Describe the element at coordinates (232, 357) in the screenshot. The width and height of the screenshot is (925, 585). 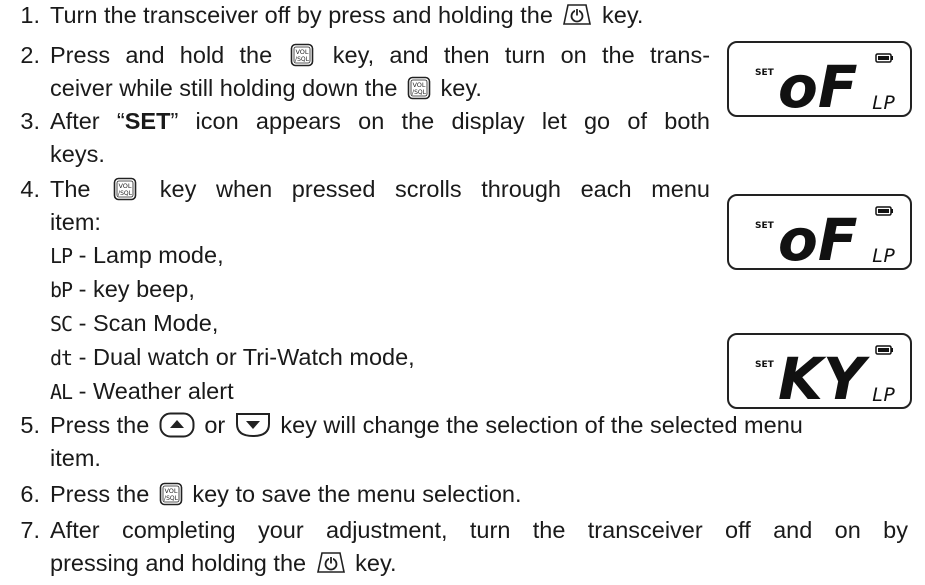
I see `menu-item-dt: dt - Dual watch or Tri-Watch mode,` at that location.